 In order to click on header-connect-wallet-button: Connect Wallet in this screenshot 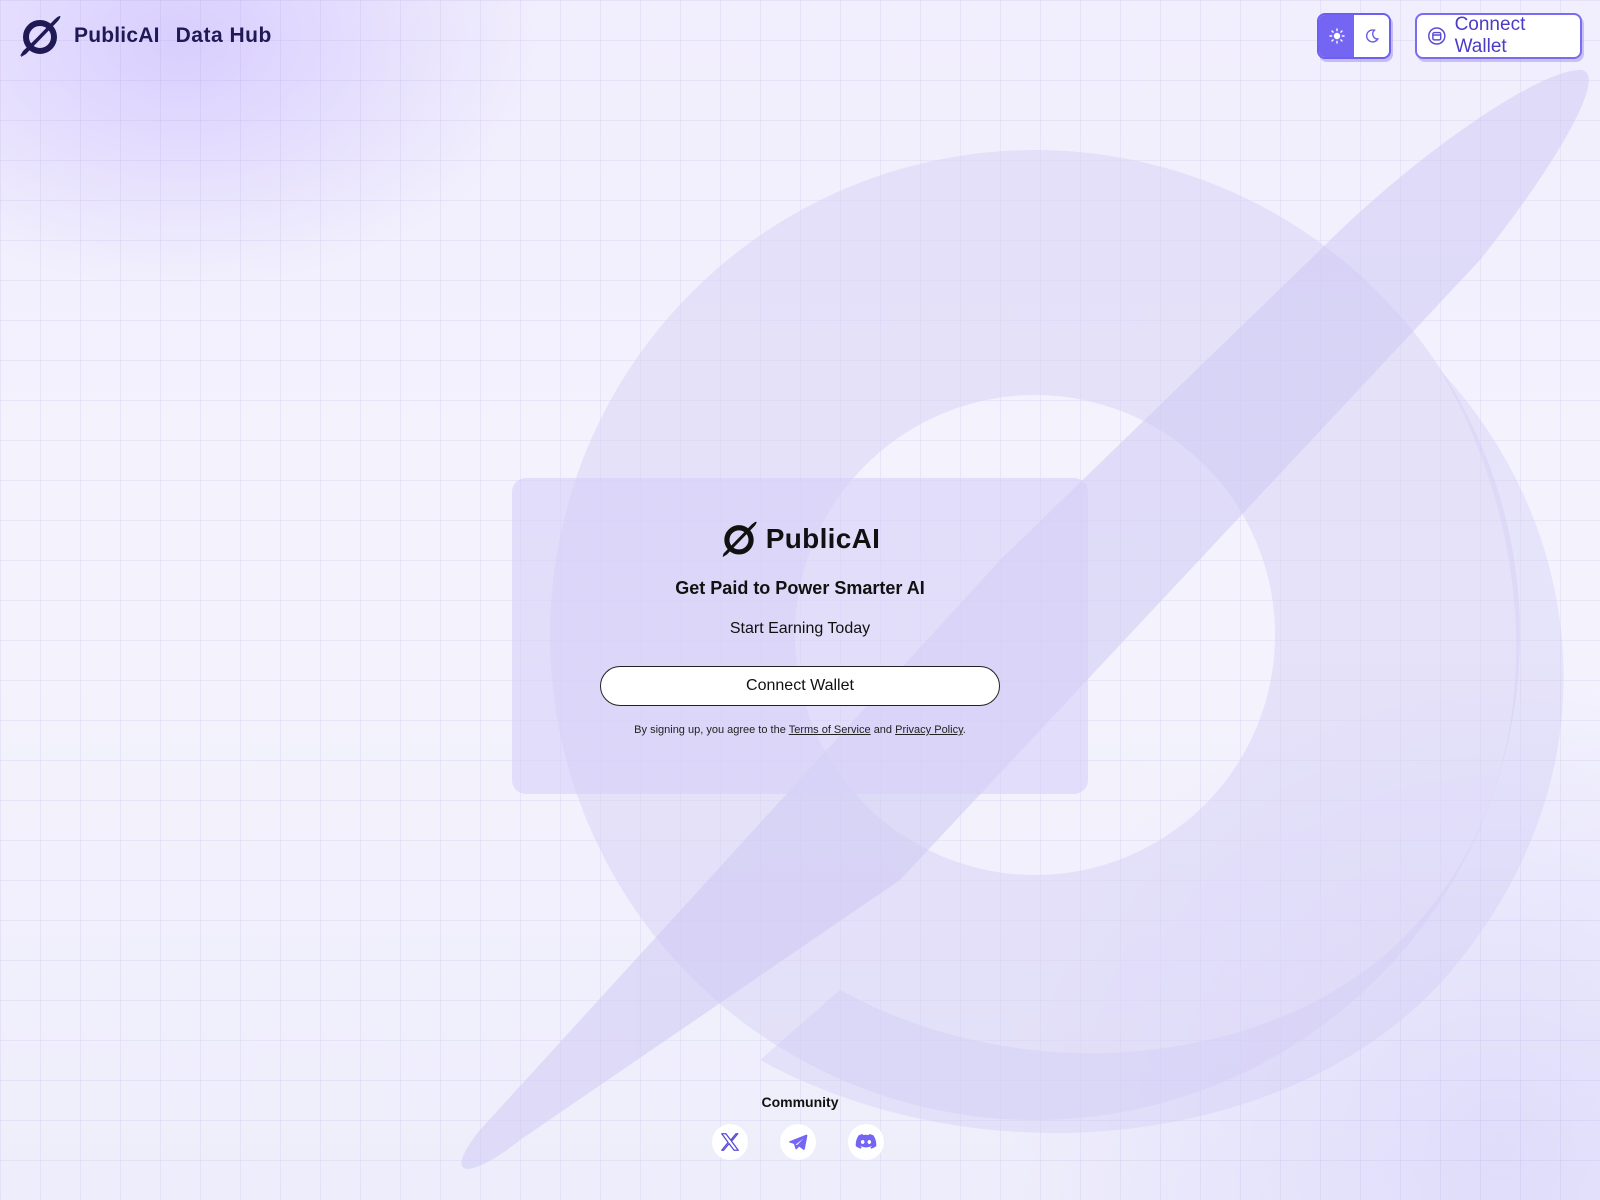, I will do `click(1498, 36)`.